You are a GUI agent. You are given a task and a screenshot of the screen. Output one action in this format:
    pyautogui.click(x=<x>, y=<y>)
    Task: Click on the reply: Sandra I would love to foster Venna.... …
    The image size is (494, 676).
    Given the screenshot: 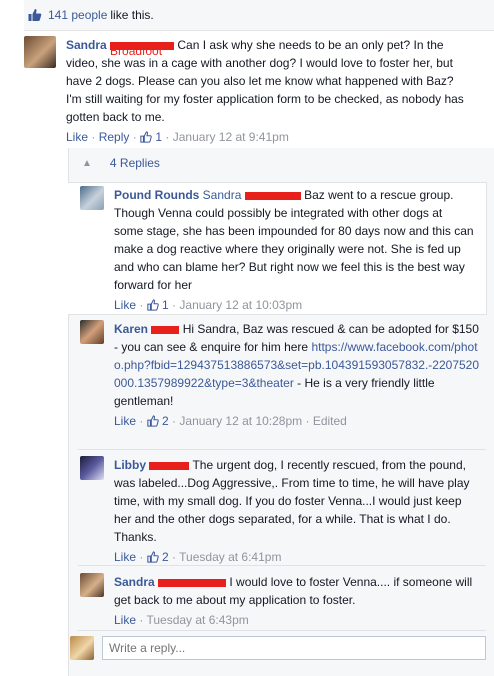 What is the action you would take?
    pyautogui.click(x=280, y=601)
    